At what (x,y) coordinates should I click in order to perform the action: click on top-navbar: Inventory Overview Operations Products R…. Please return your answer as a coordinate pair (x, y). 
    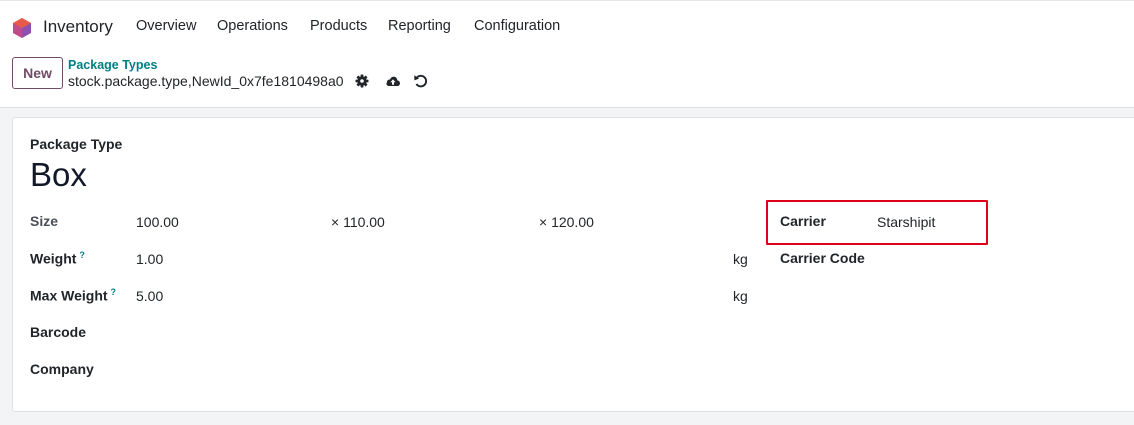
    Looking at the image, I should click on (567, 26).